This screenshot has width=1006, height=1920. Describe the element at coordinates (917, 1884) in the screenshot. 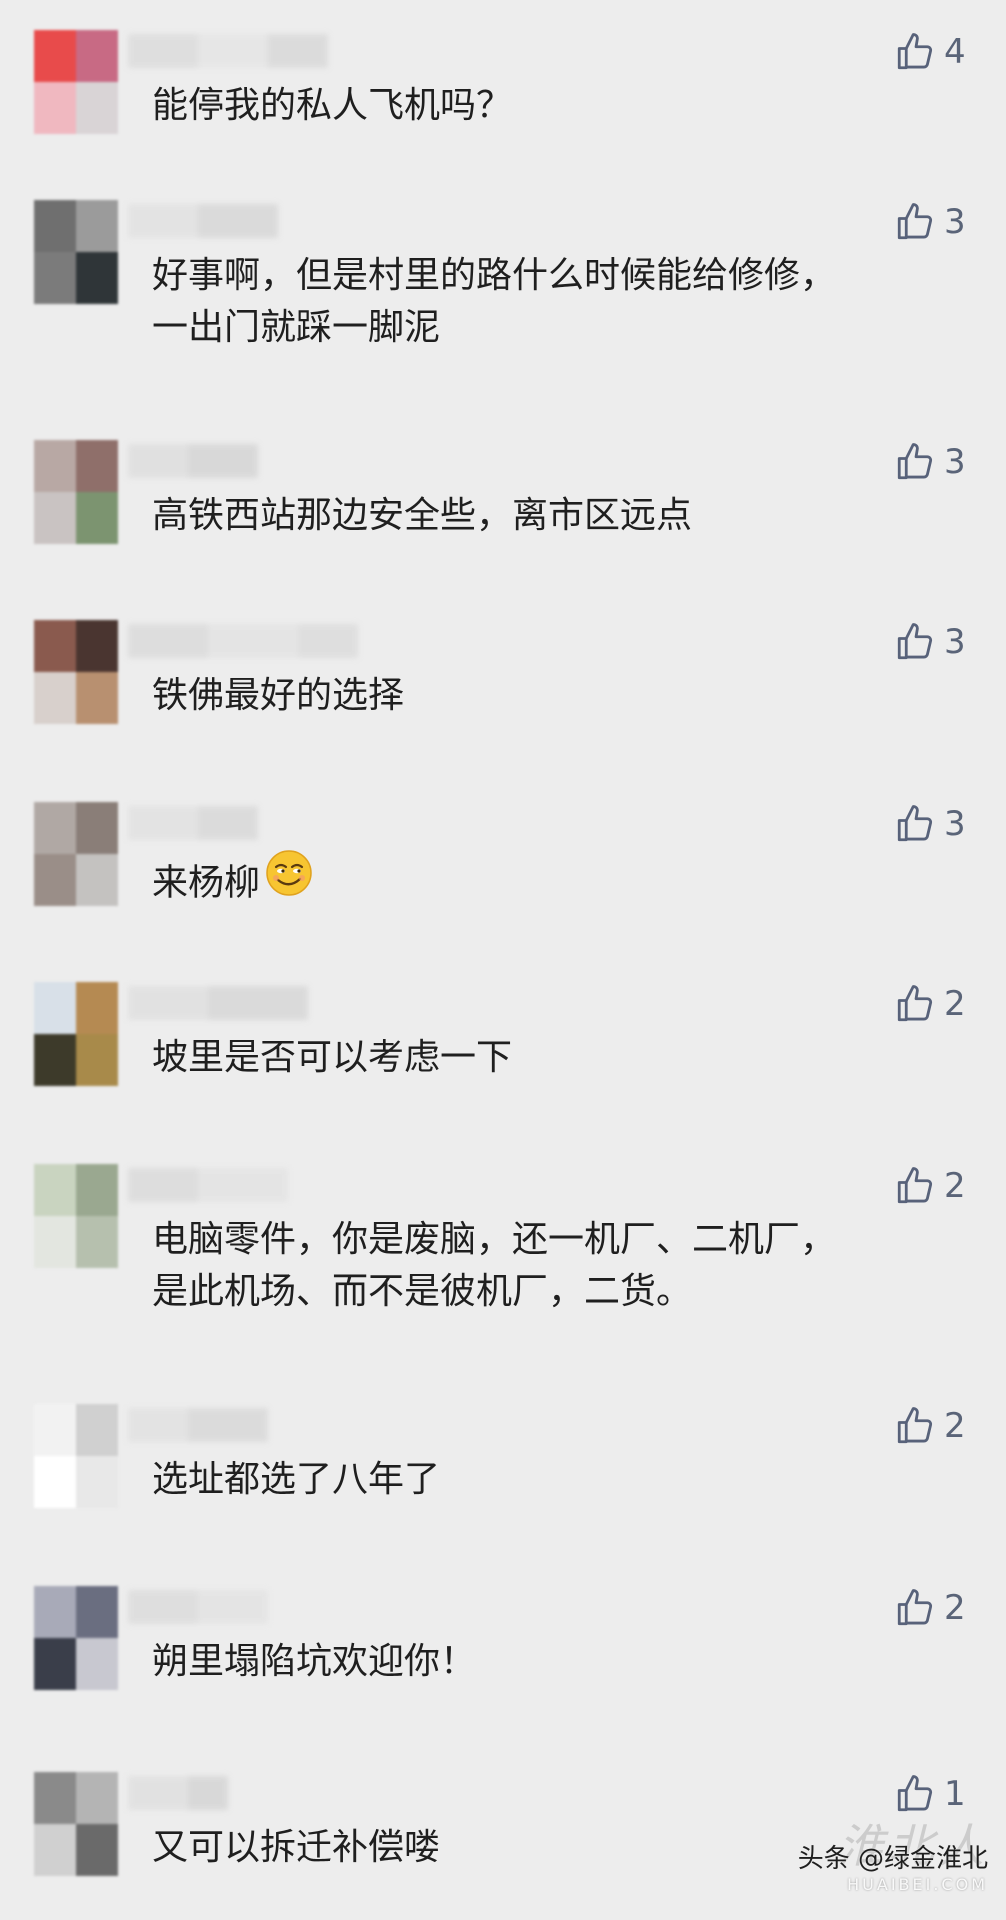

I see `watermark-site: HUAIBEI.COM` at that location.